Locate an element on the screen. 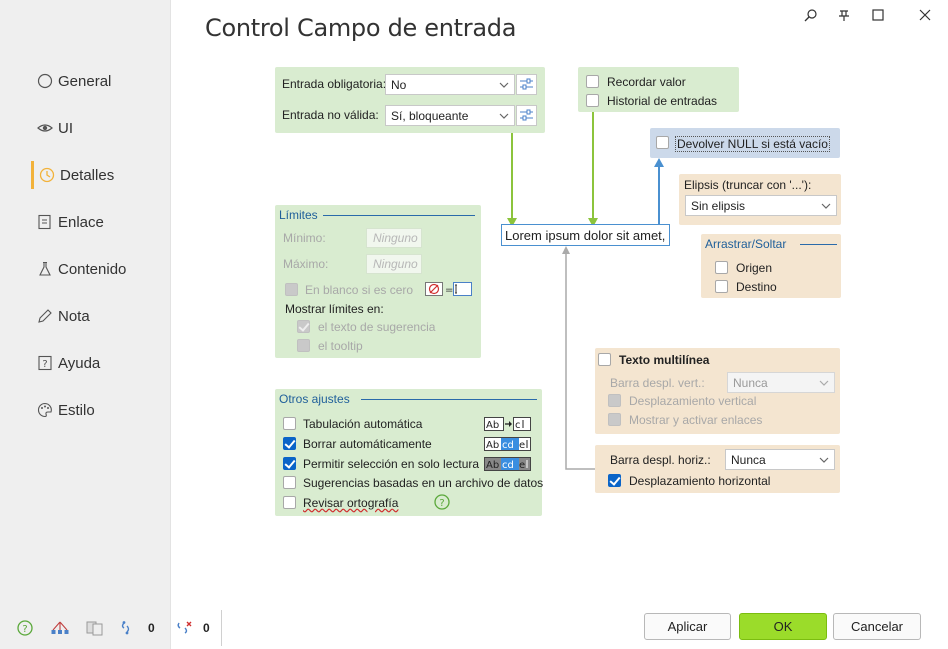  help-circle-icon: ? is located at coordinates (442, 503).